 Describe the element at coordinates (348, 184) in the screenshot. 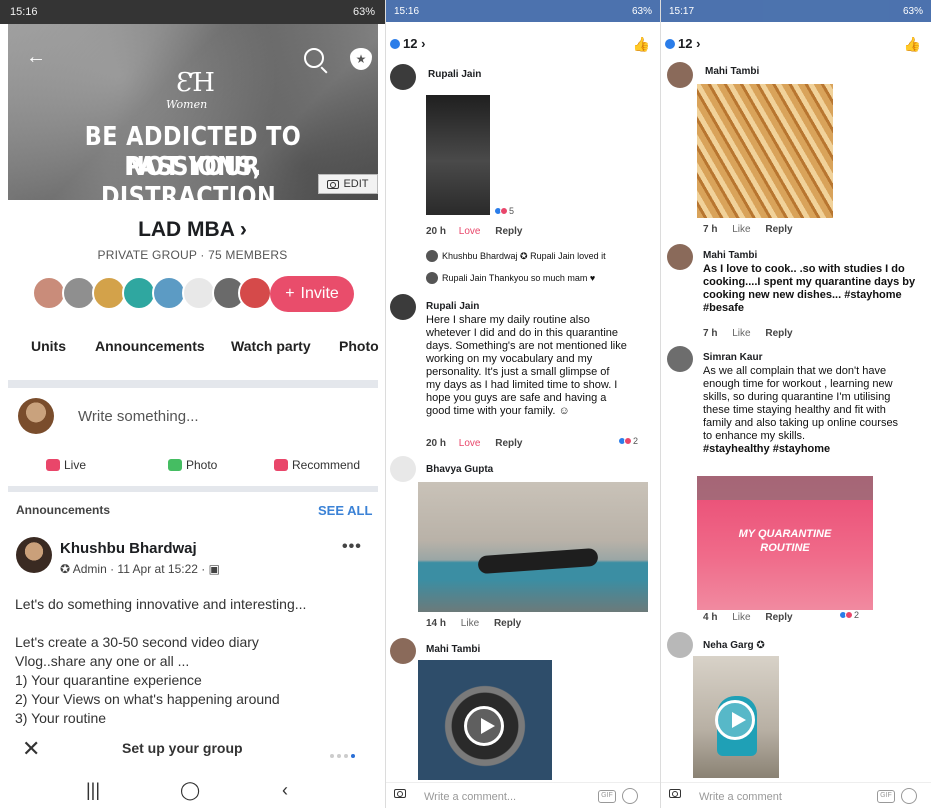

I see `edit-cover-button: EDIT` at that location.